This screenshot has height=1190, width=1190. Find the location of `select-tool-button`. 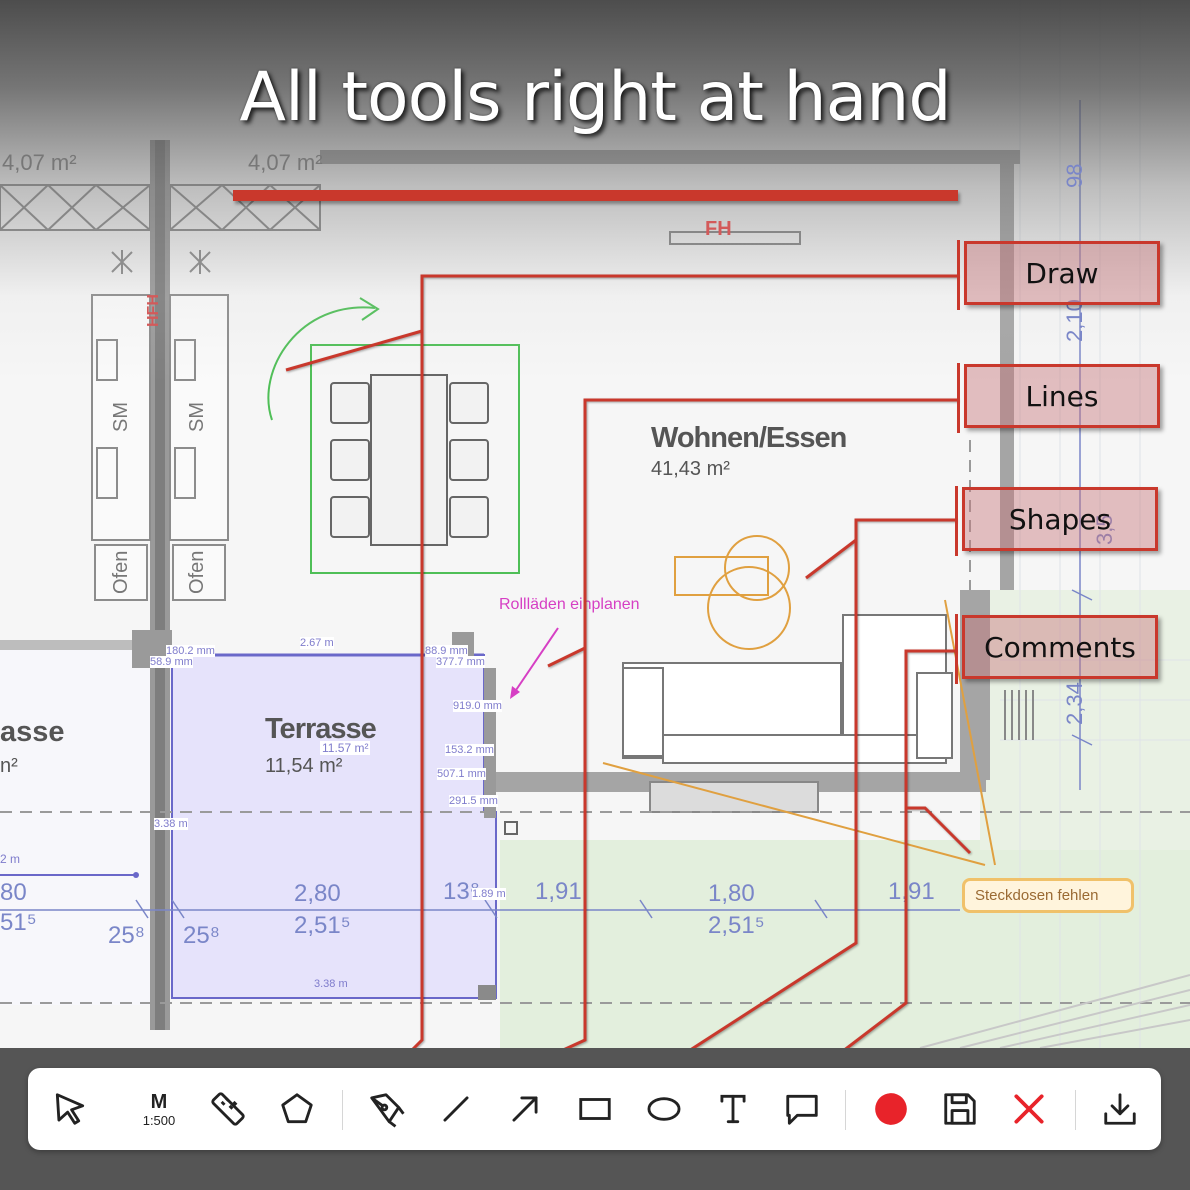

select-tool-button is located at coordinates (70, 1109).